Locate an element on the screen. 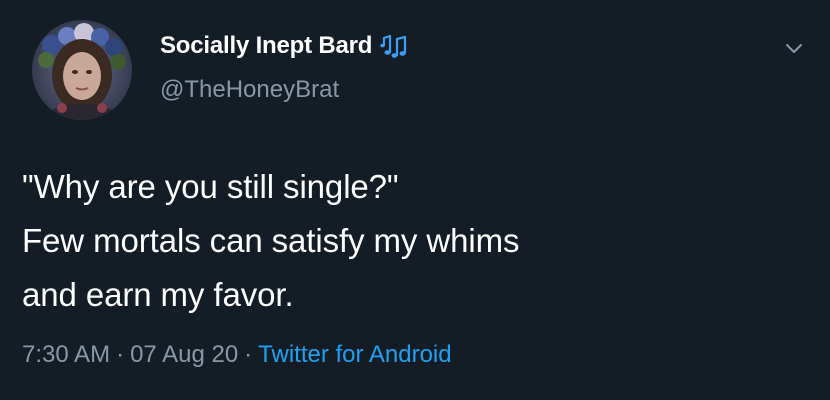  tweet-line: "Why are you still single?" is located at coordinates (210, 186).